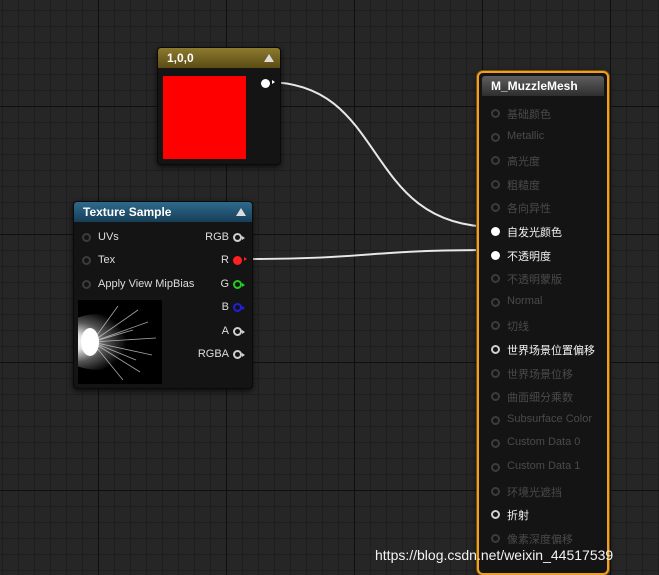 This screenshot has width=659, height=575. What do you see at coordinates (518, 516) in the screenshot?
I see `material-input-label: 折射` at bounding box center [518, 516].